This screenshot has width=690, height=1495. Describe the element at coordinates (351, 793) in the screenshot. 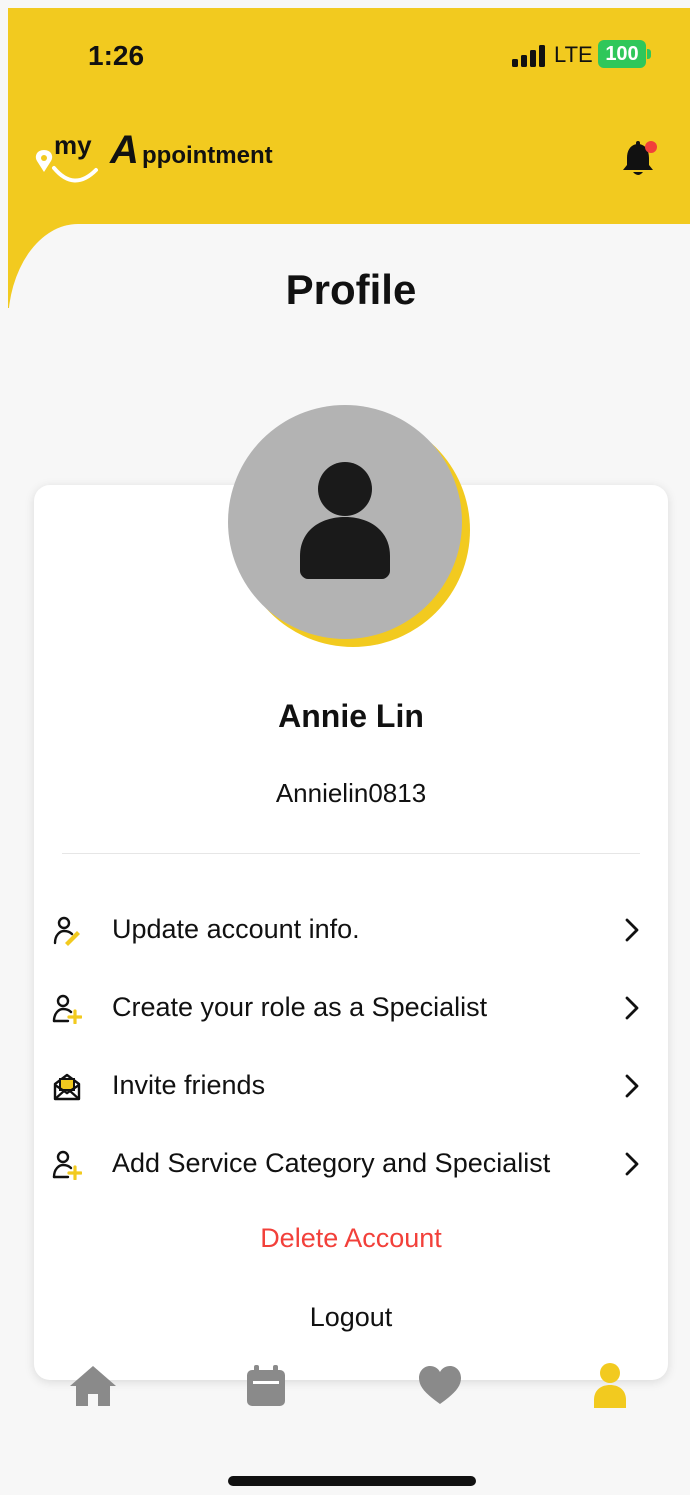

I see `username: Annielin0813` at that location.